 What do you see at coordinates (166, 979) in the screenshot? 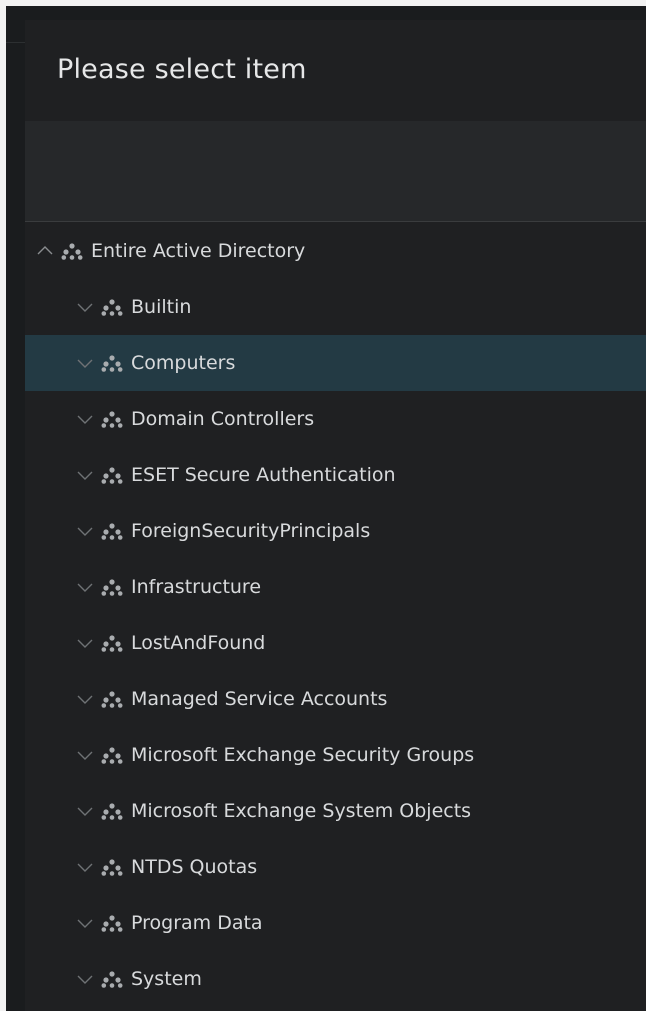
I see `tree-item-label: System` at bounding box center [166, 979].